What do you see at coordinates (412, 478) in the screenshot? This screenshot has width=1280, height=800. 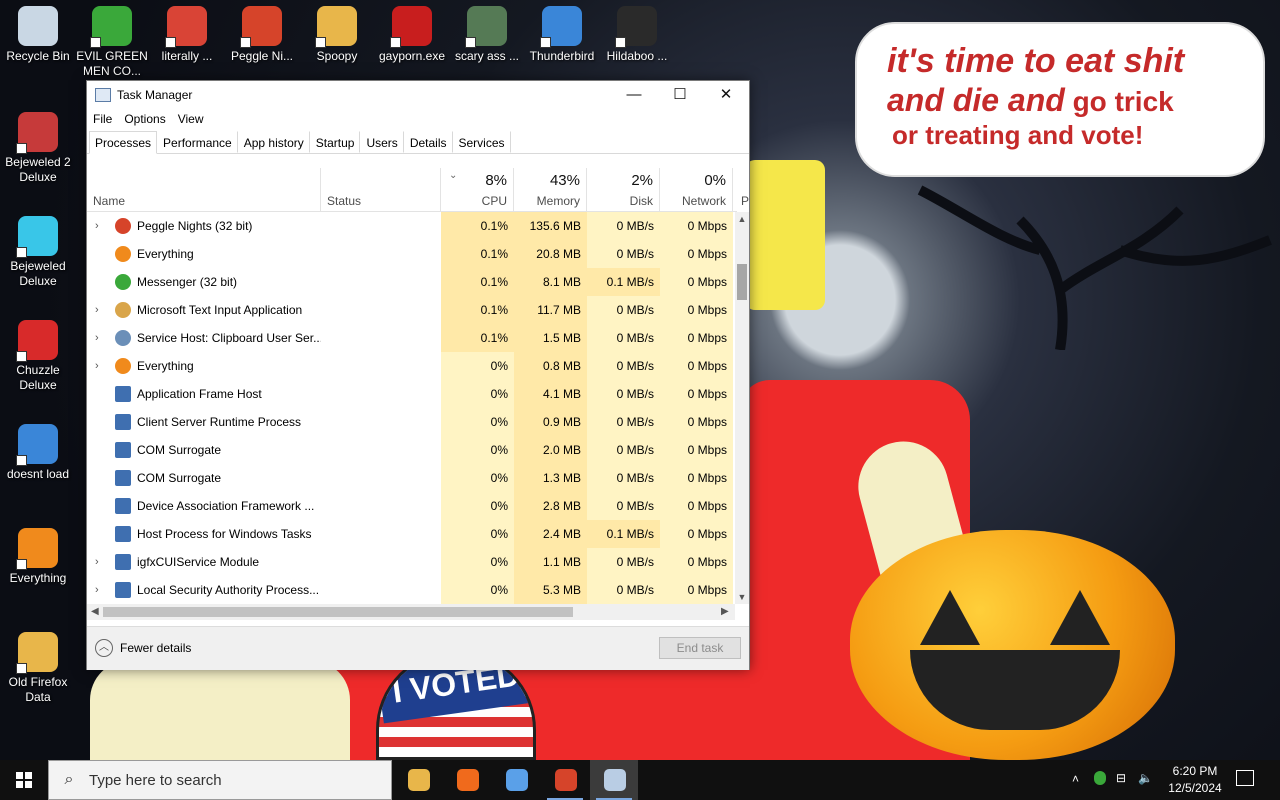 I see `process-row: COM Surrogate 0% 1.3 MB 0 MB/s 0 Mbps` at bounding box center [412, 478].